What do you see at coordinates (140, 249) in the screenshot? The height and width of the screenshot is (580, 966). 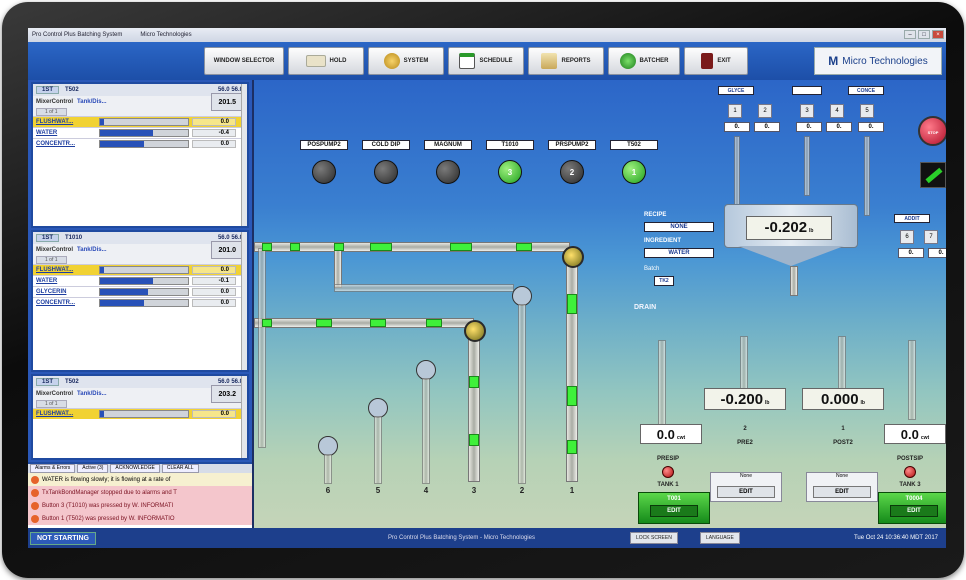 I see `card-mixer-row: MixerControl Tank/Dis... 201.0` at bounding box center [140, 249].